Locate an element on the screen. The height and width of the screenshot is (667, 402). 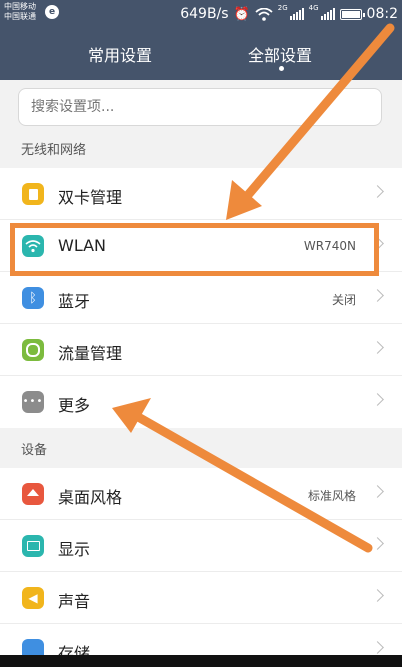
list-item-desktop-style: 桌面风格 标准风格 is located at coordinates (201, 494).